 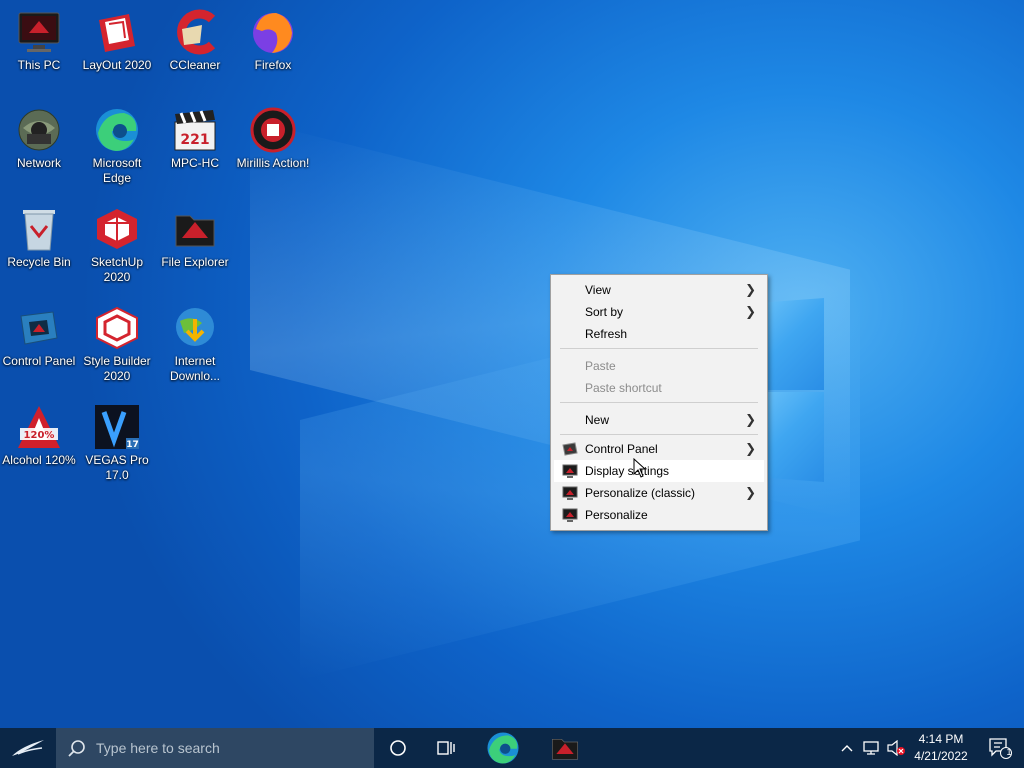 I want to click on menu-item-label: Control Panel, so click(x=621, y=449).